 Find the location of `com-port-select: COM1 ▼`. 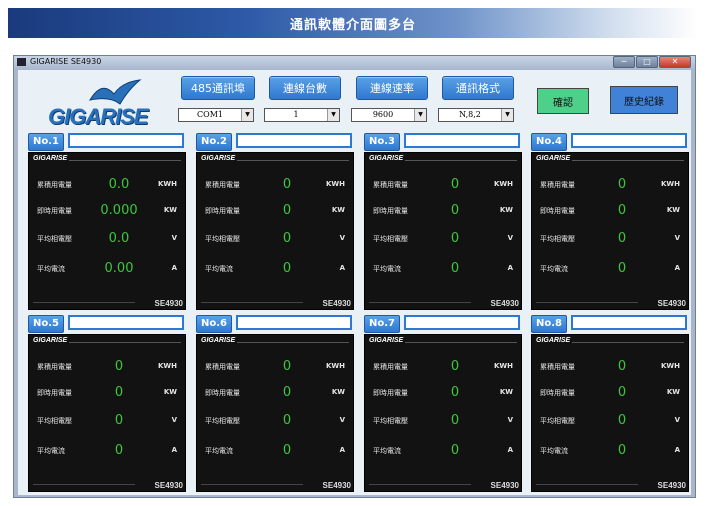

com-port-select: COM1 ▼ is located at coordinates (216, 115).